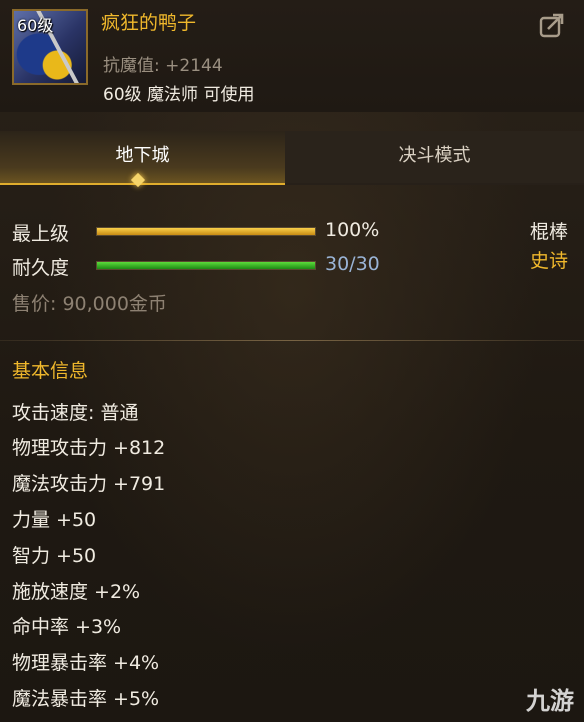 The width and height of the screenshot is (584, 722). Describe the element at coordinates (89, 448) in the screenshot. I see `attr-physical-attack: 物理攻击力 +812` at that location.